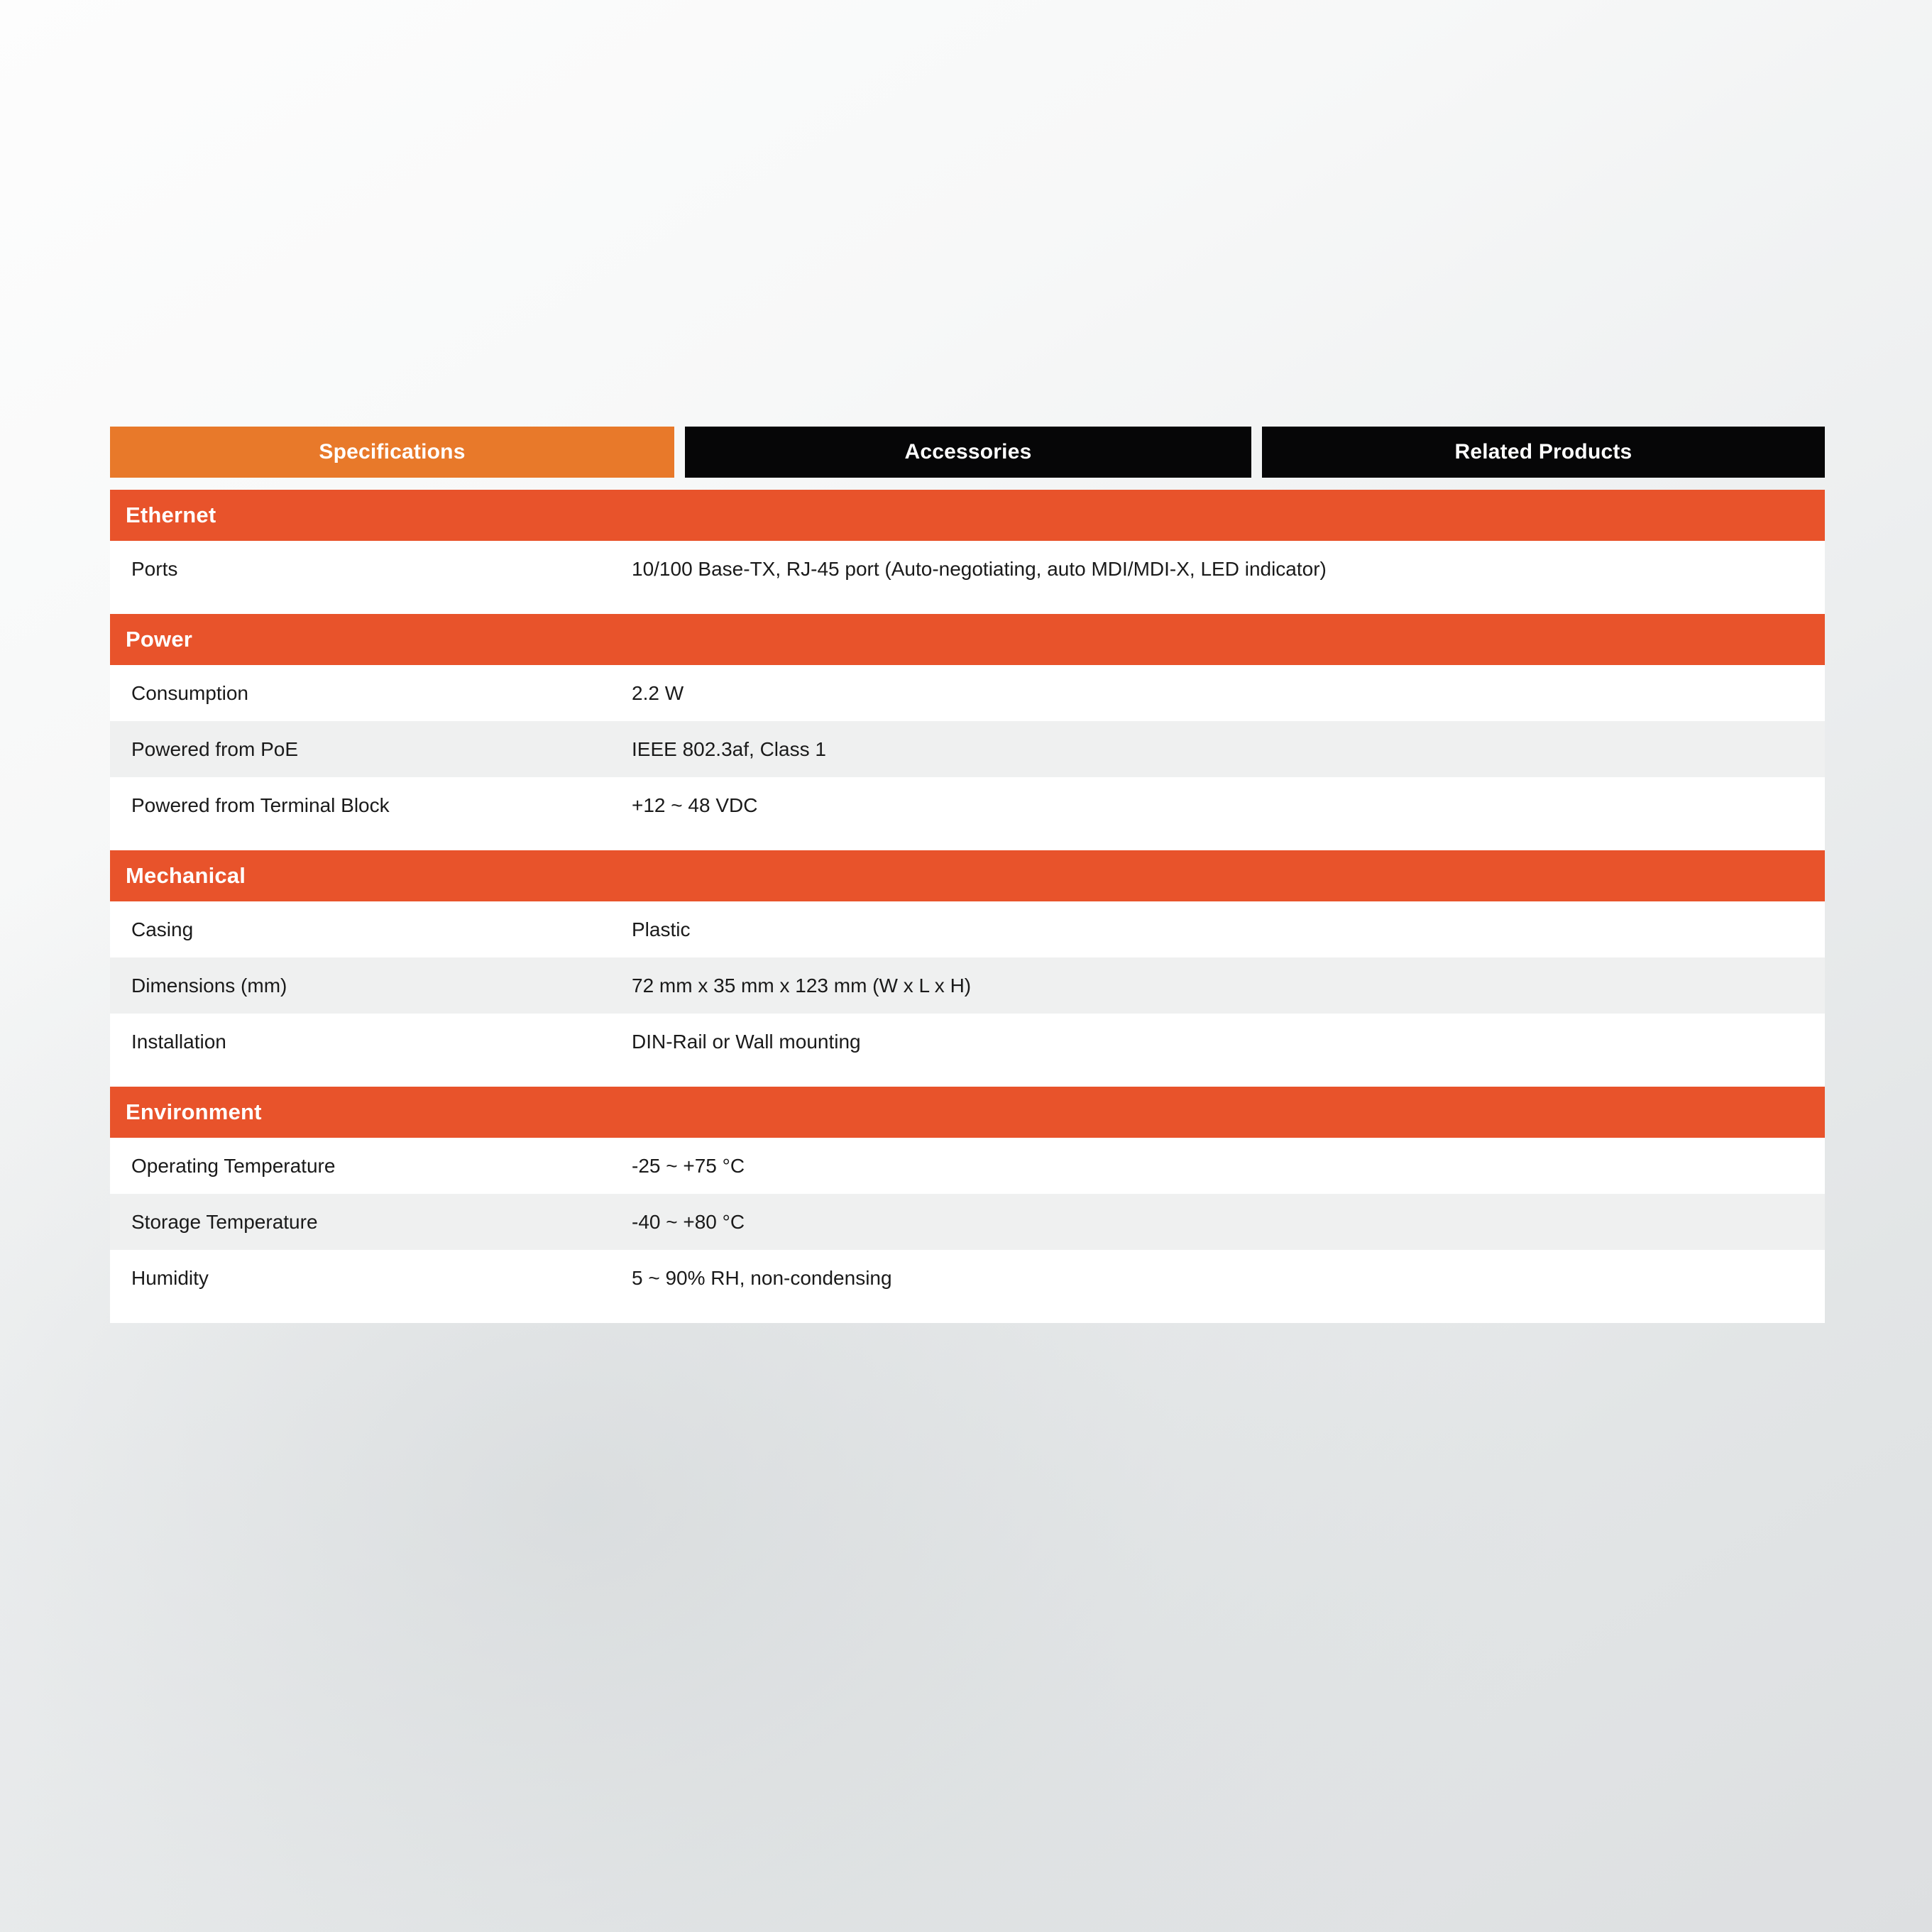 The height and width of the screenshot is (1932, 1932). Describe the element at coordinates (967, 1278) in the screenshot. I see `table-row: Humidity 5 ~ 90% RH, non-condensing` at that location.